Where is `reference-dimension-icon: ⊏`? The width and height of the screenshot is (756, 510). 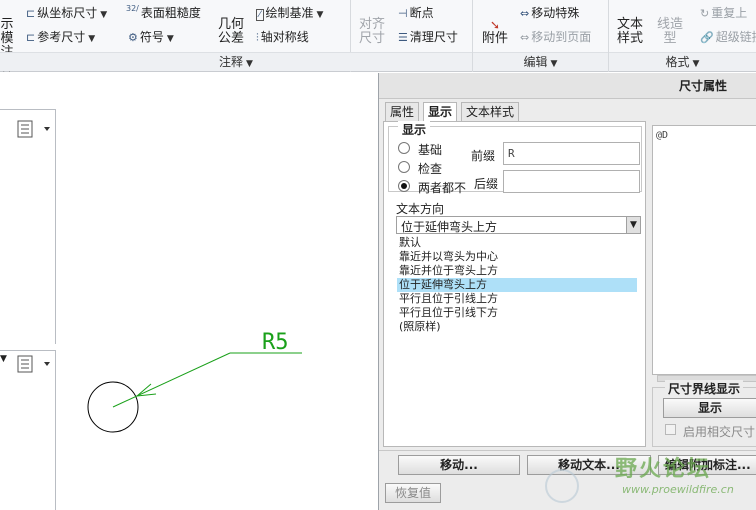
reference-dimension-icon: ⊏ is located at coordinates (31, 37).